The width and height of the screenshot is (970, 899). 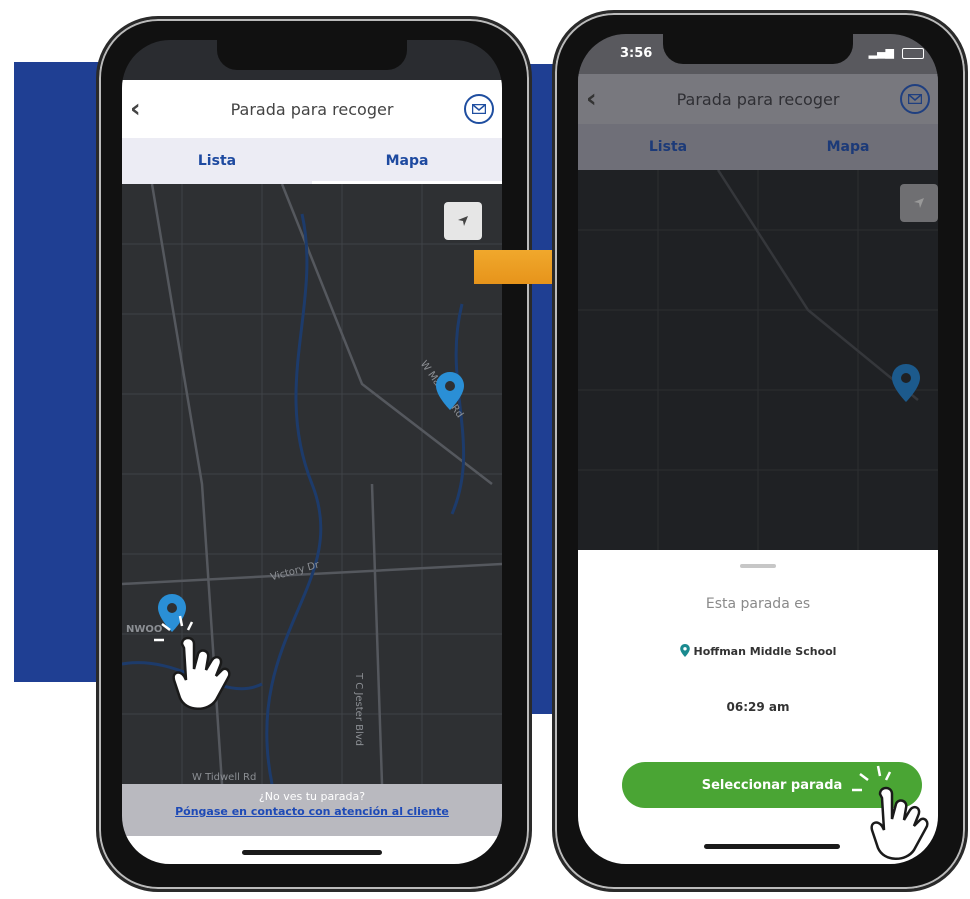 What do you see at coordinates (913, 53) in the screenshot?
I see `battery-icon` at bounding box center [913, 53].